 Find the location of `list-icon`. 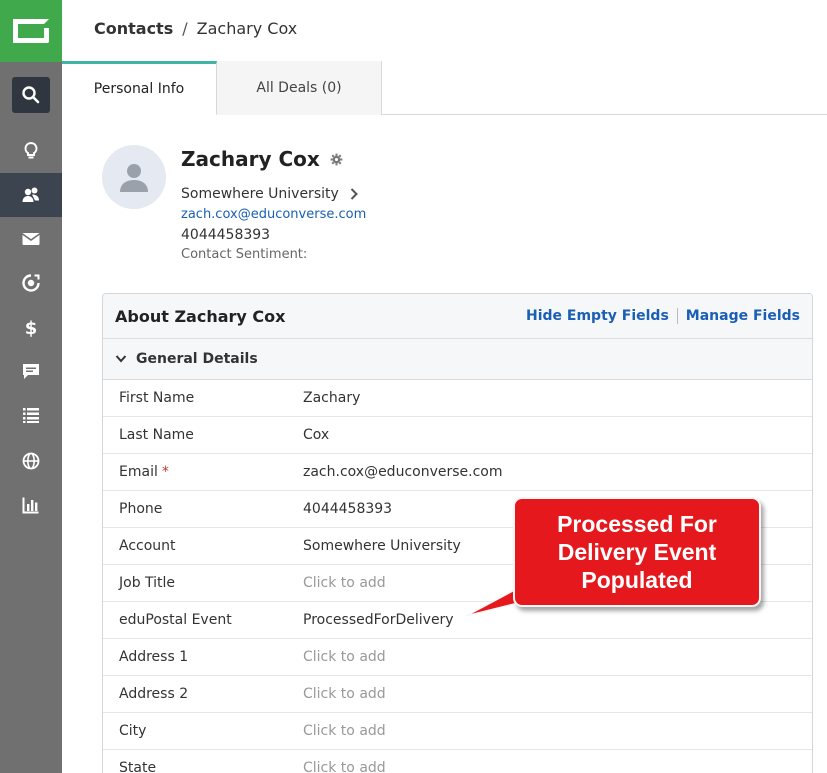

list-icon is located at coordinates (31, 415).